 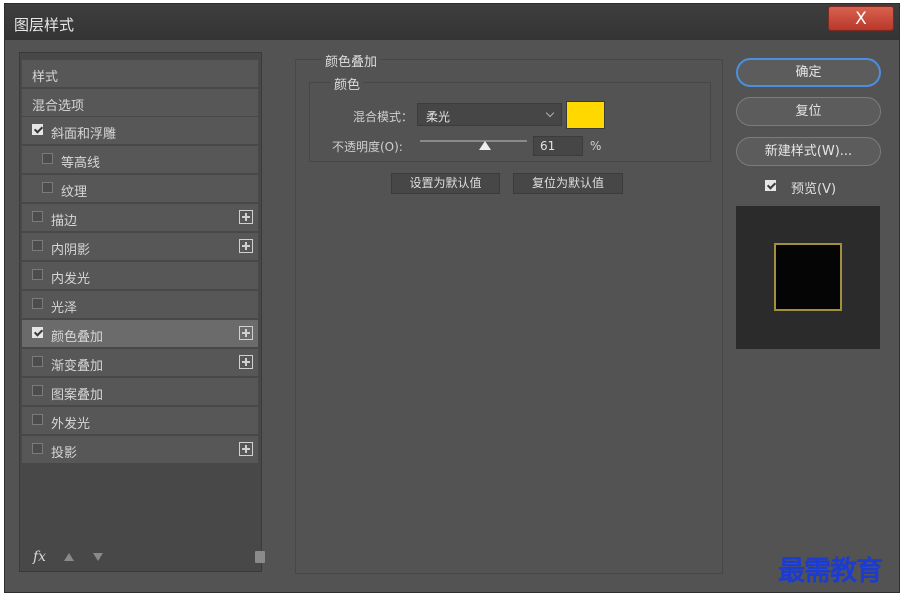 I want to click on opacity-label: 不透明度(O):, so click(x=367, y=147).